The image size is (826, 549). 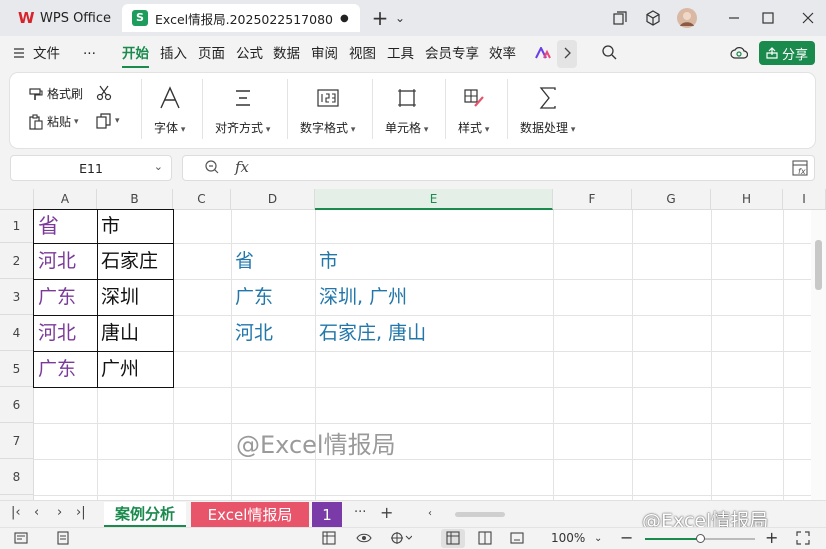 I want to click on cell-group-button: 单元格 ▾, so click(x=406, y=109).